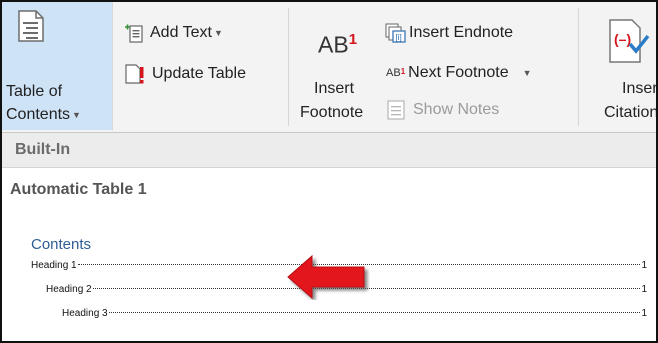  Describe the element at coordinates (38, 114) in the screenshot. I see `toc-label-text: Contents` at that location.